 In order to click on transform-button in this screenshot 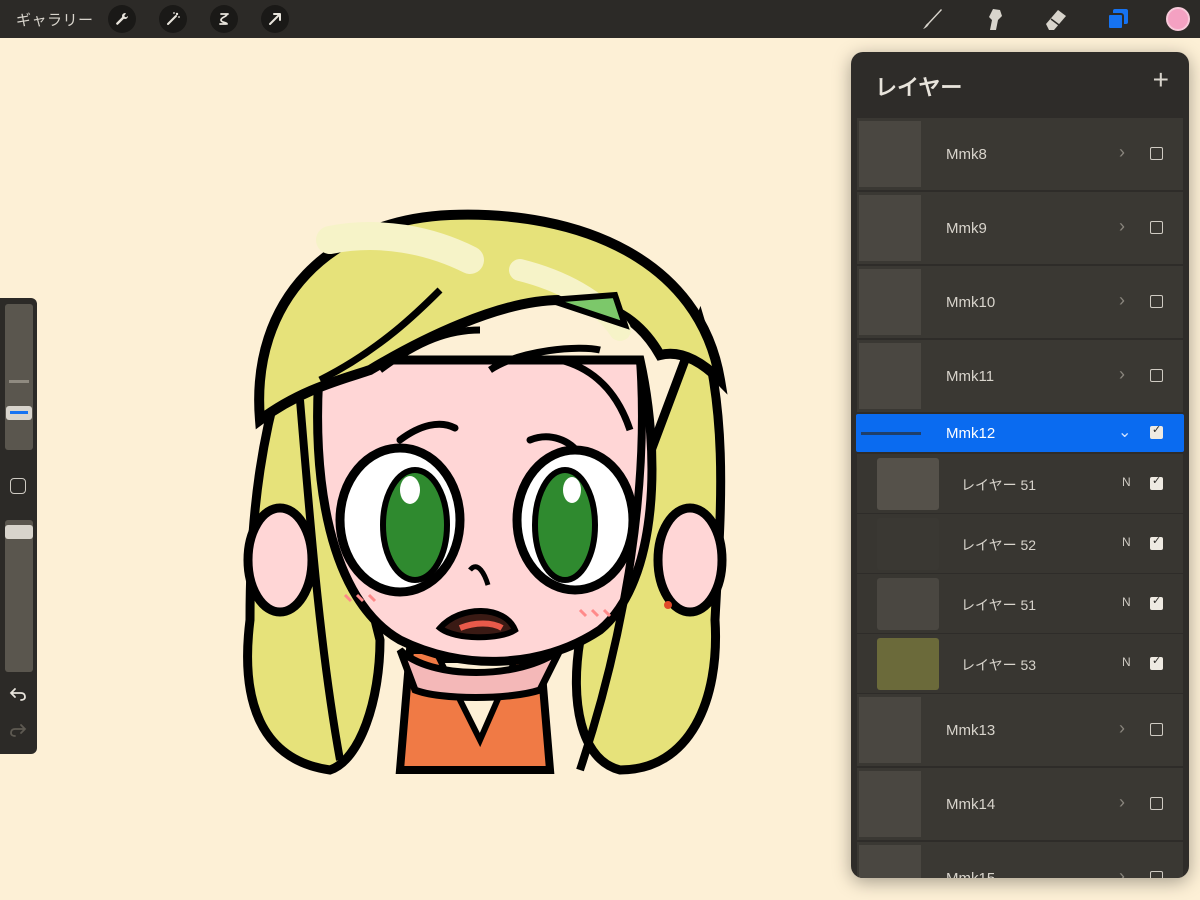, I will do `click(274, 19)`.